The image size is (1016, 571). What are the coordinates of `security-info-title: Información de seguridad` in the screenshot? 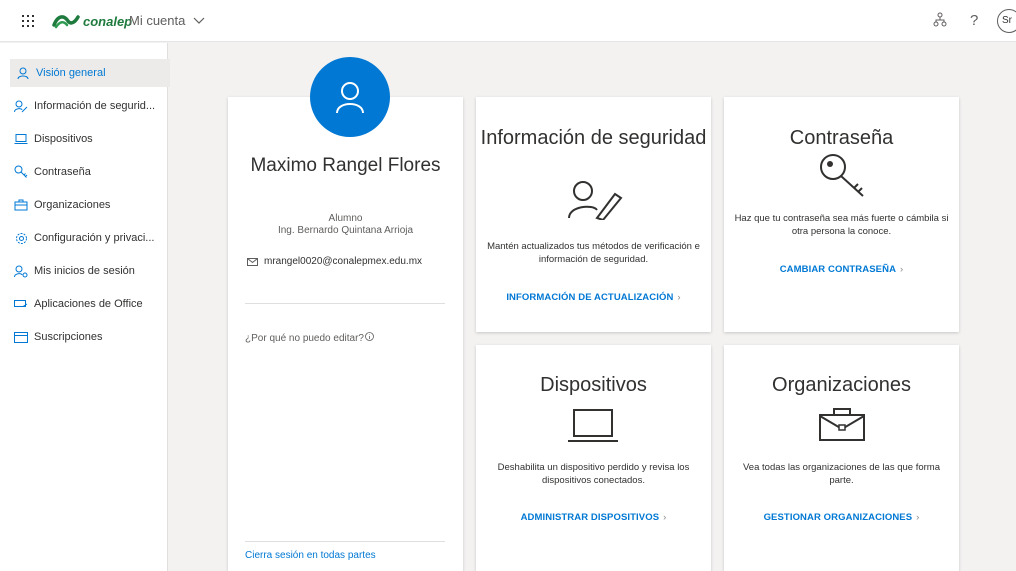 It's located at (593, 138).